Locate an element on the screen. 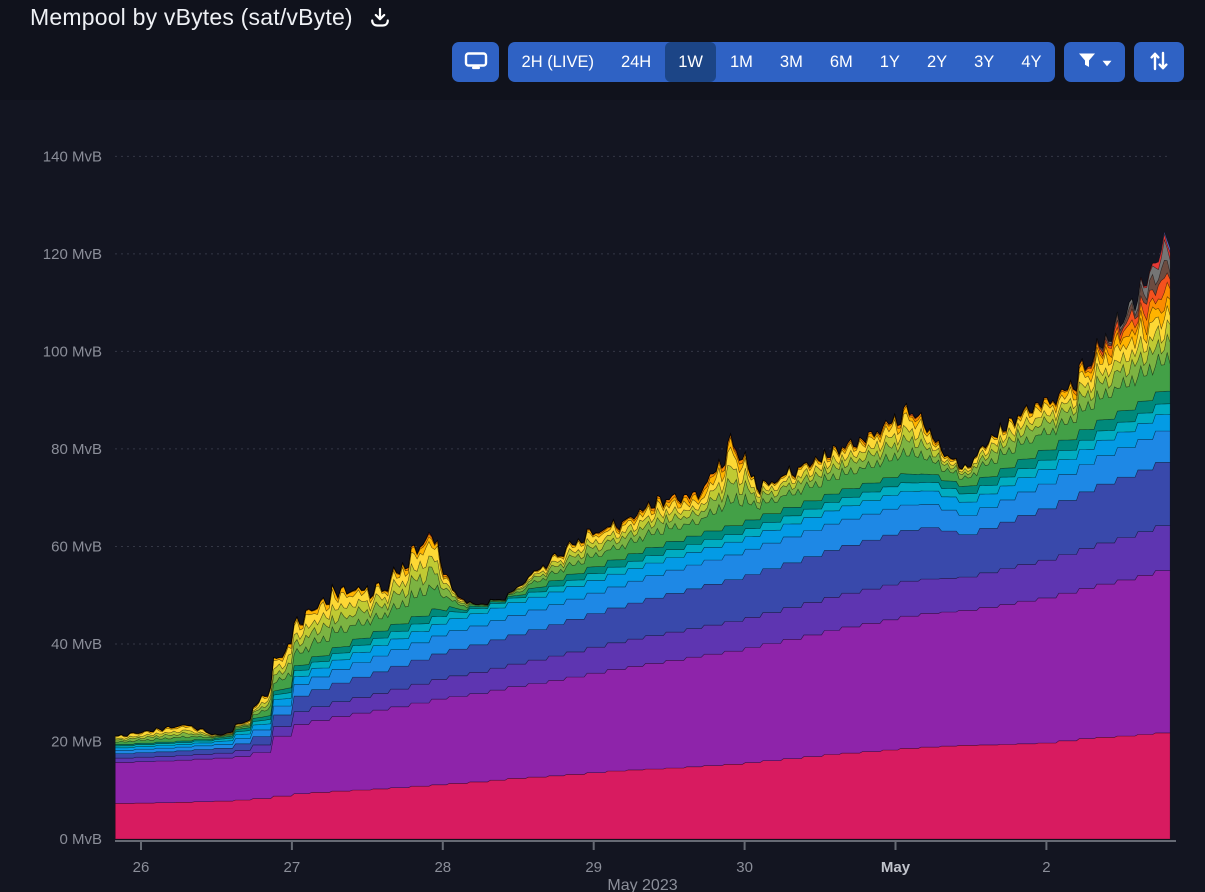 Image resolution: width=1205 pixels, height=892 pixels. y-axis-label: 60 MvB is located at coordinates (76, 546).